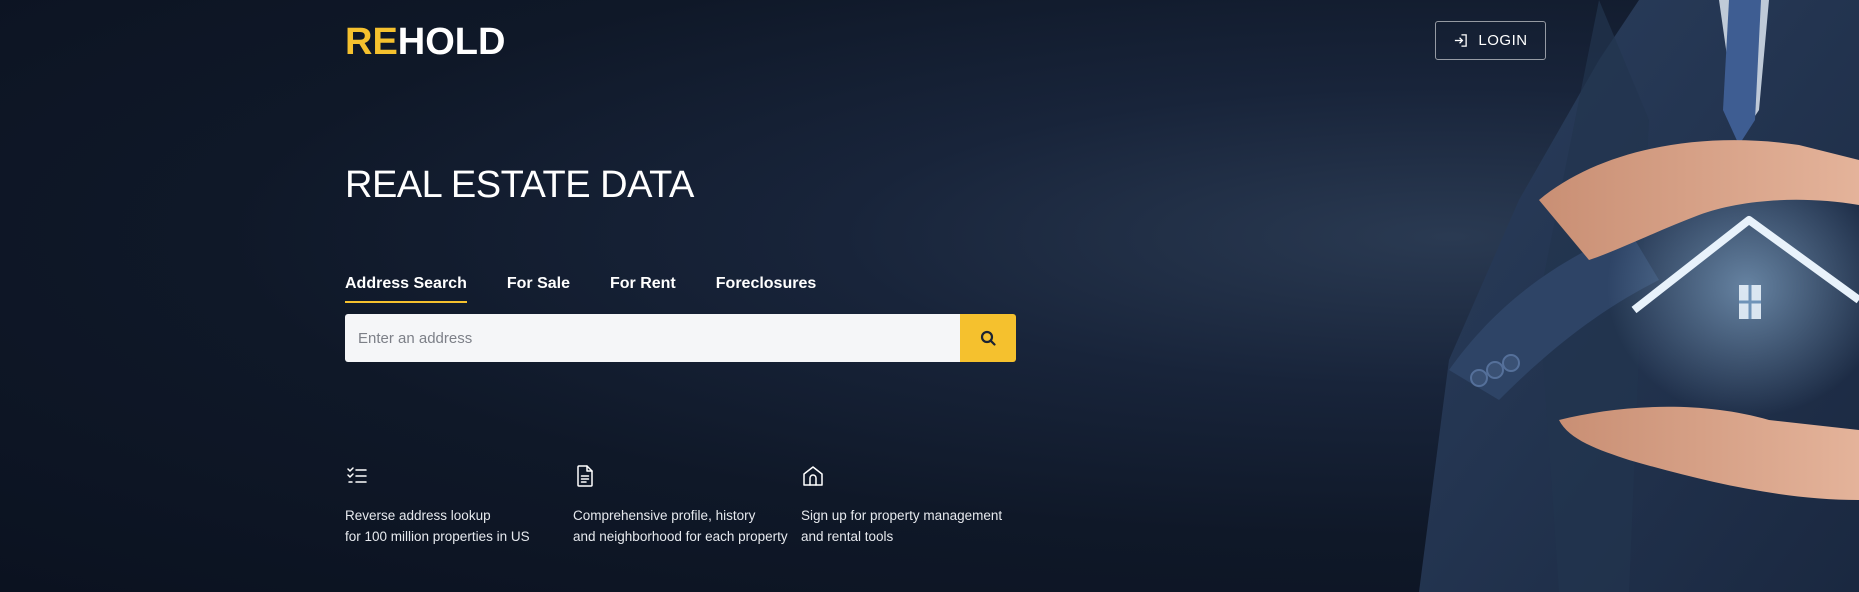 This screenshot has width=1859, height=592. I want to click on search-icon, so click(988, 338).